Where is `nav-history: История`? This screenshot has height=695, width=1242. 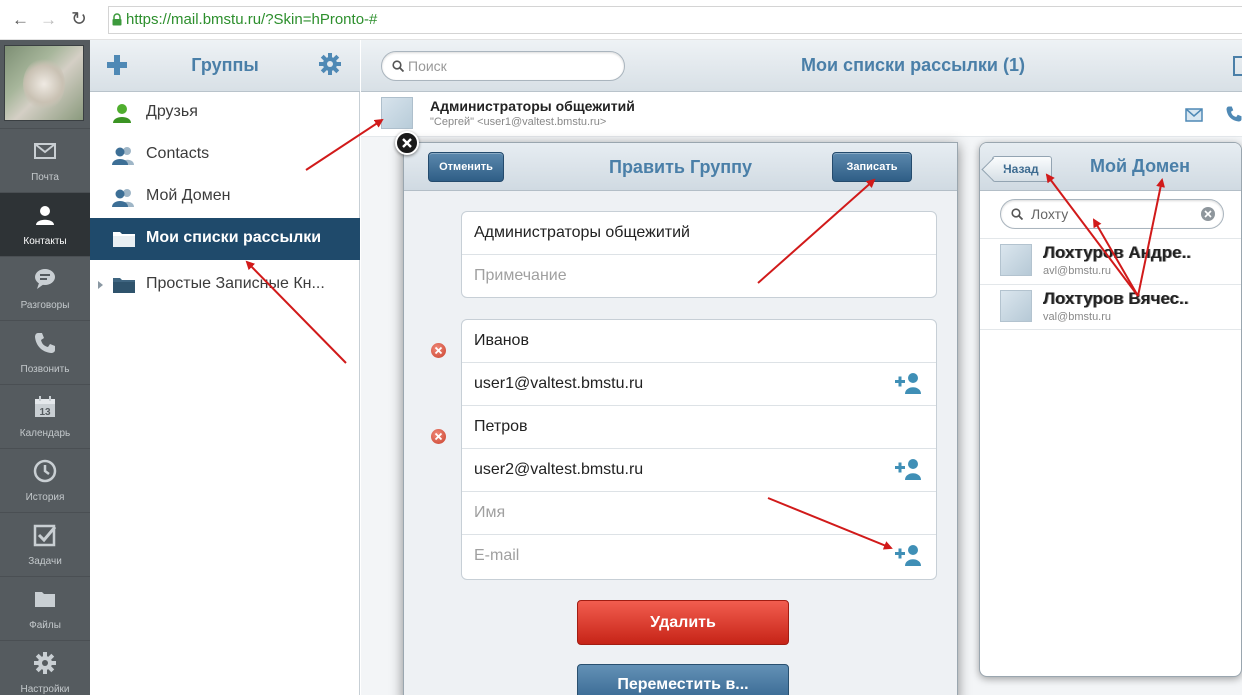 nav-history: История is located at coordinates (45, 480).